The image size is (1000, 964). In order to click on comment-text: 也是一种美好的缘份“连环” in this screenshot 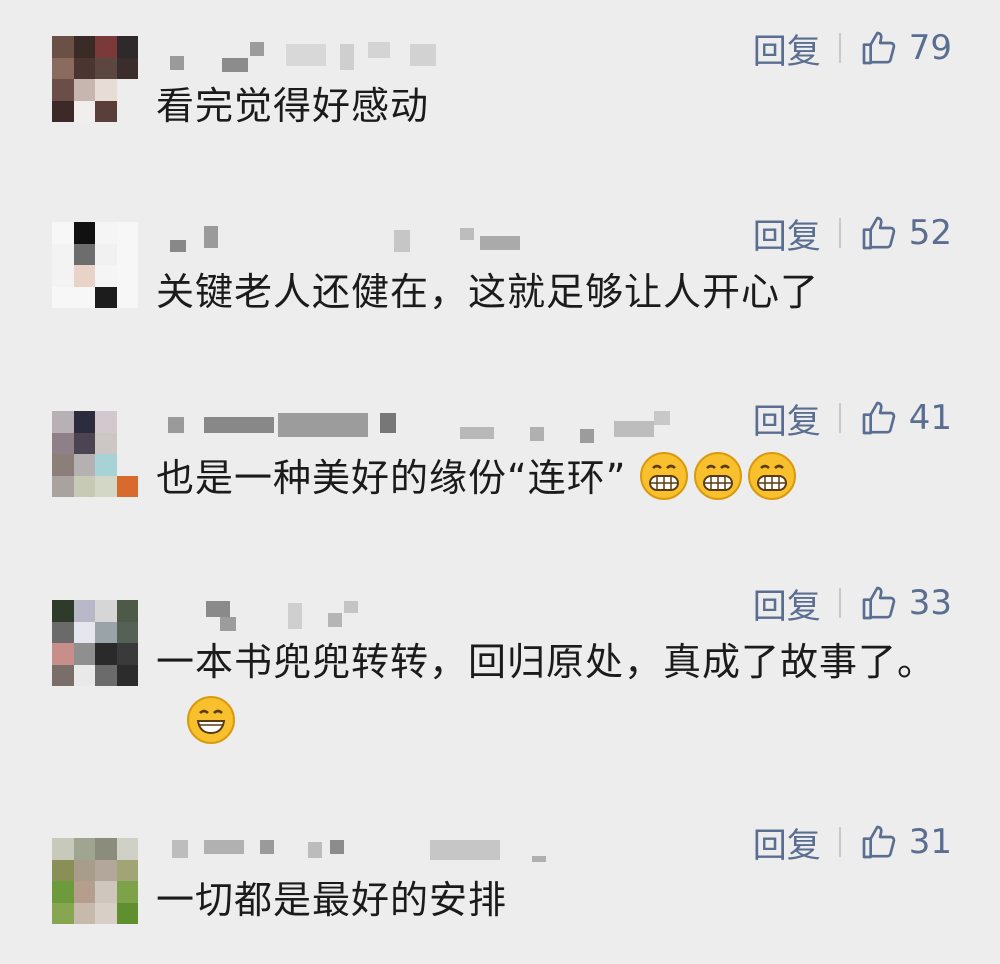, I will do `click(551, 478)`.